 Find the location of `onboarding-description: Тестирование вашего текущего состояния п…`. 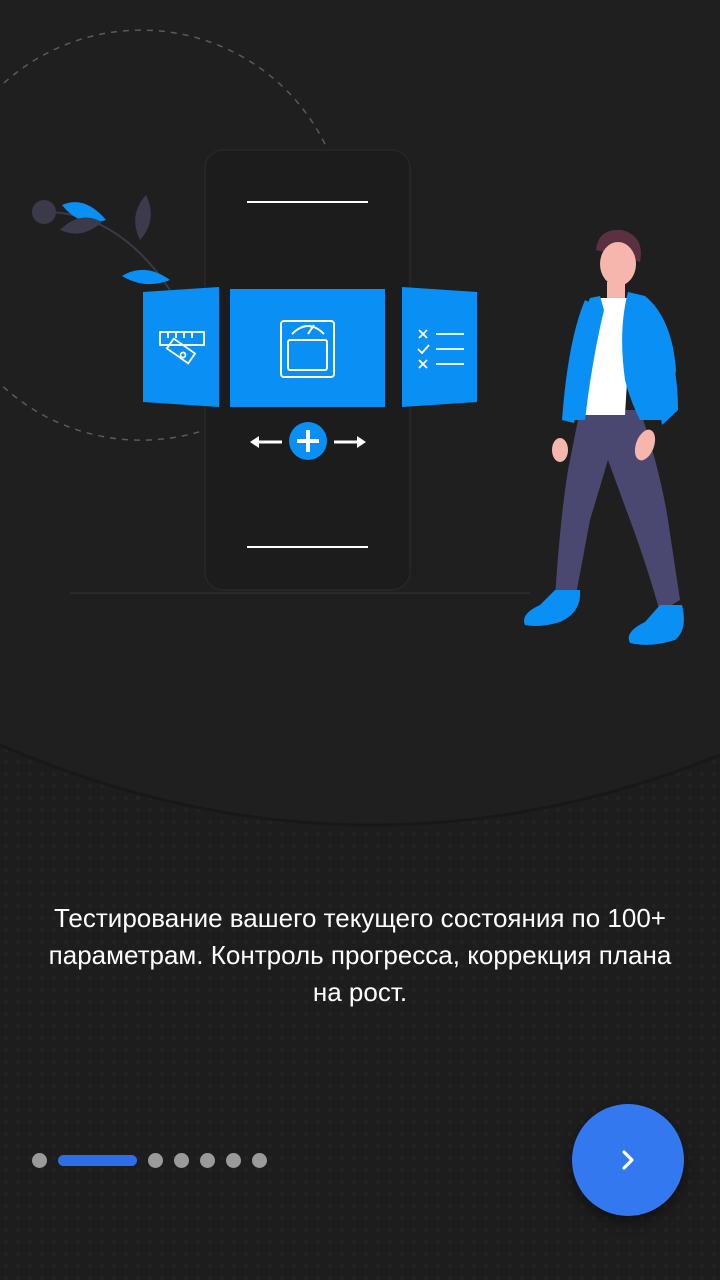

onboarding-description: Тестирование вашего текущего состояния п… is located at coordinates (360, 955).